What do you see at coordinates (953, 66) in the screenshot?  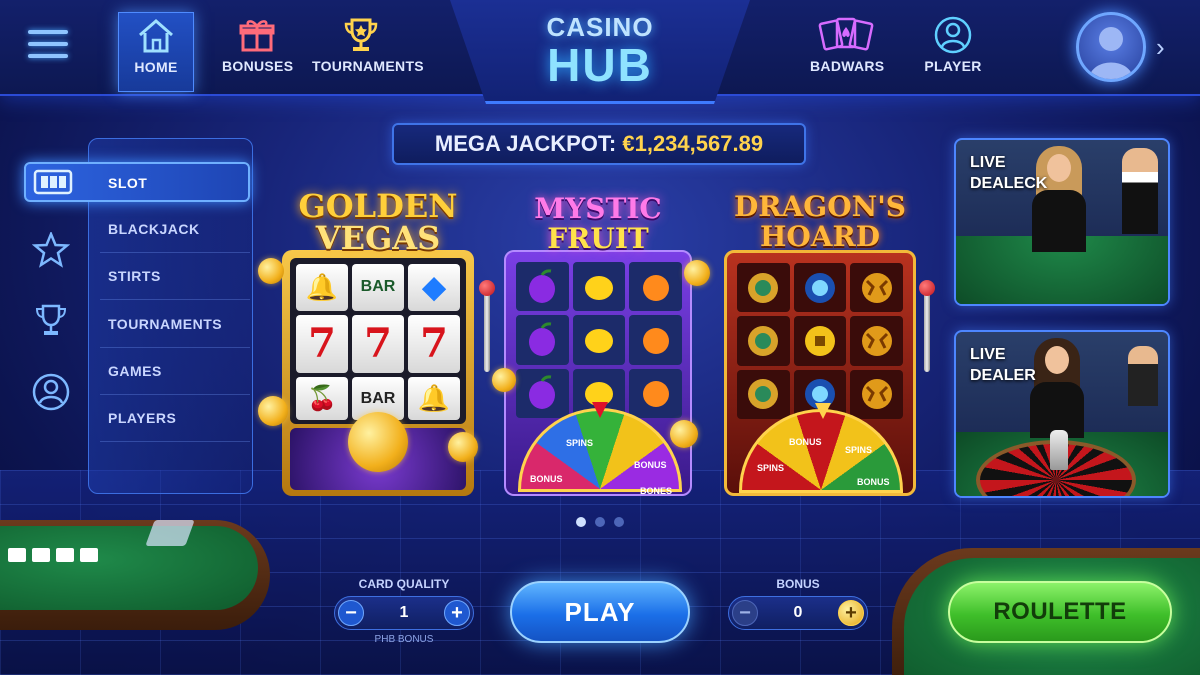 I see `nav-player-label: PLAYER` at bounding box center [953, 66].